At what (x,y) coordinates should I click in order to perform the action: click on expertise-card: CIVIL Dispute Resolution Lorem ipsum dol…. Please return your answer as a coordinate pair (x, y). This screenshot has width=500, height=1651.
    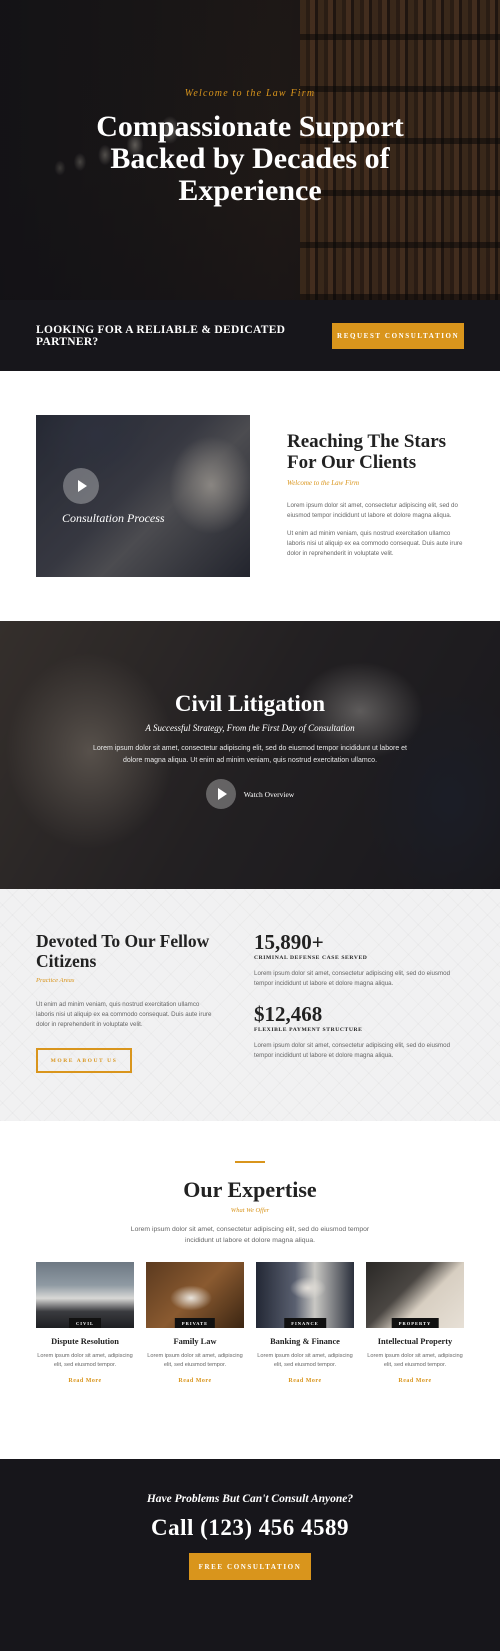
    Looking at the image, I should click on (85, 1323).